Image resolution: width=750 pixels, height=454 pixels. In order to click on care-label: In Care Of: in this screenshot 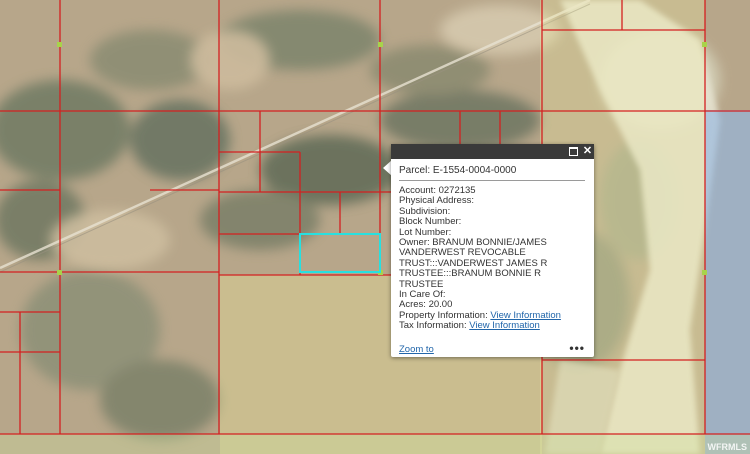, I will do `click(422, 295)`.